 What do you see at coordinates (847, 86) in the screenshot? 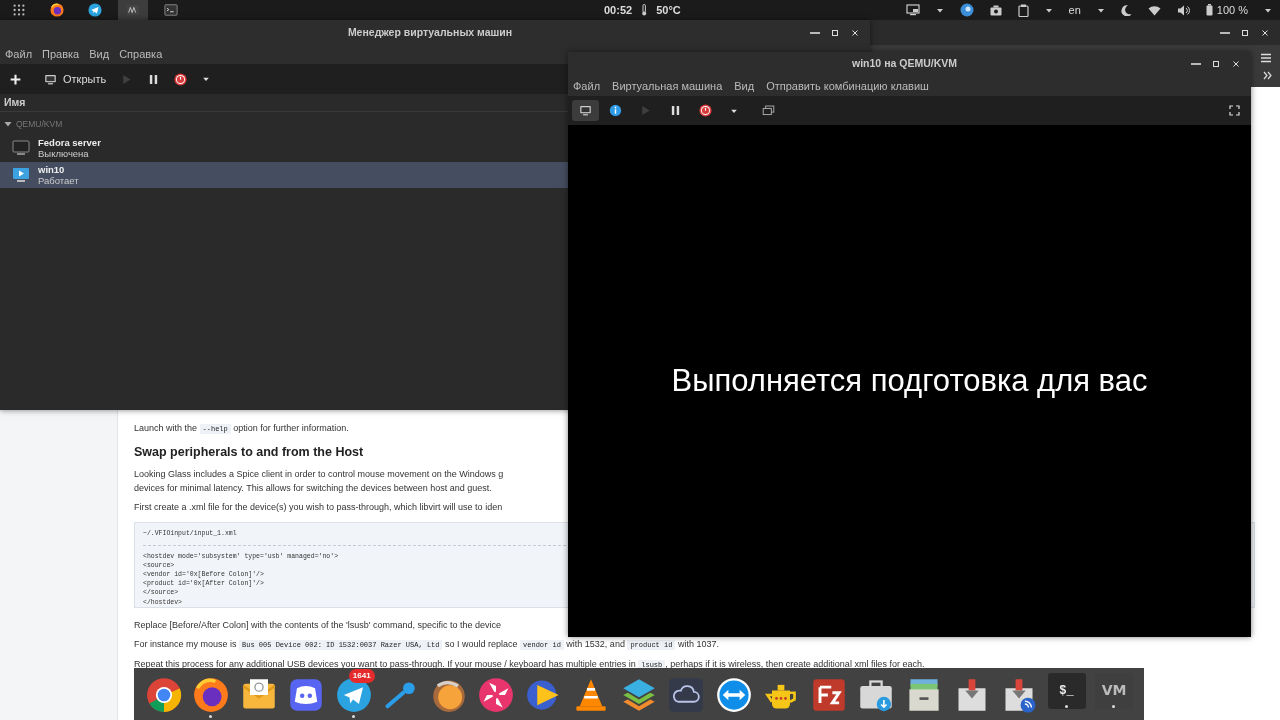
I see `menu-item: Отправить комбинацию клавиш` at bounding box center [847, 86].